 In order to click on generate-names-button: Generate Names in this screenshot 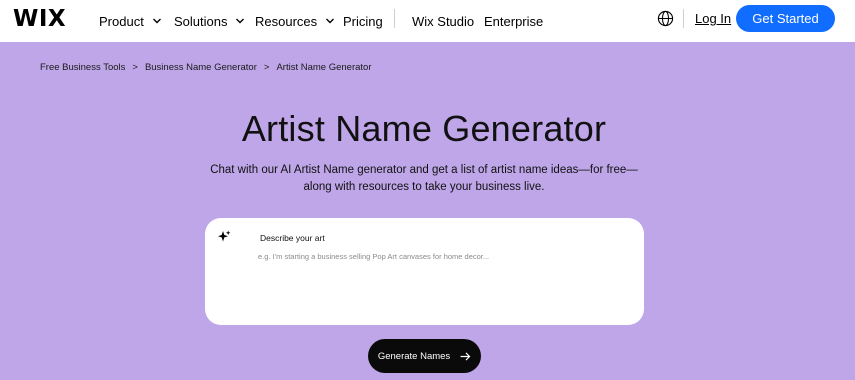, I will do `click(424, 356)`.